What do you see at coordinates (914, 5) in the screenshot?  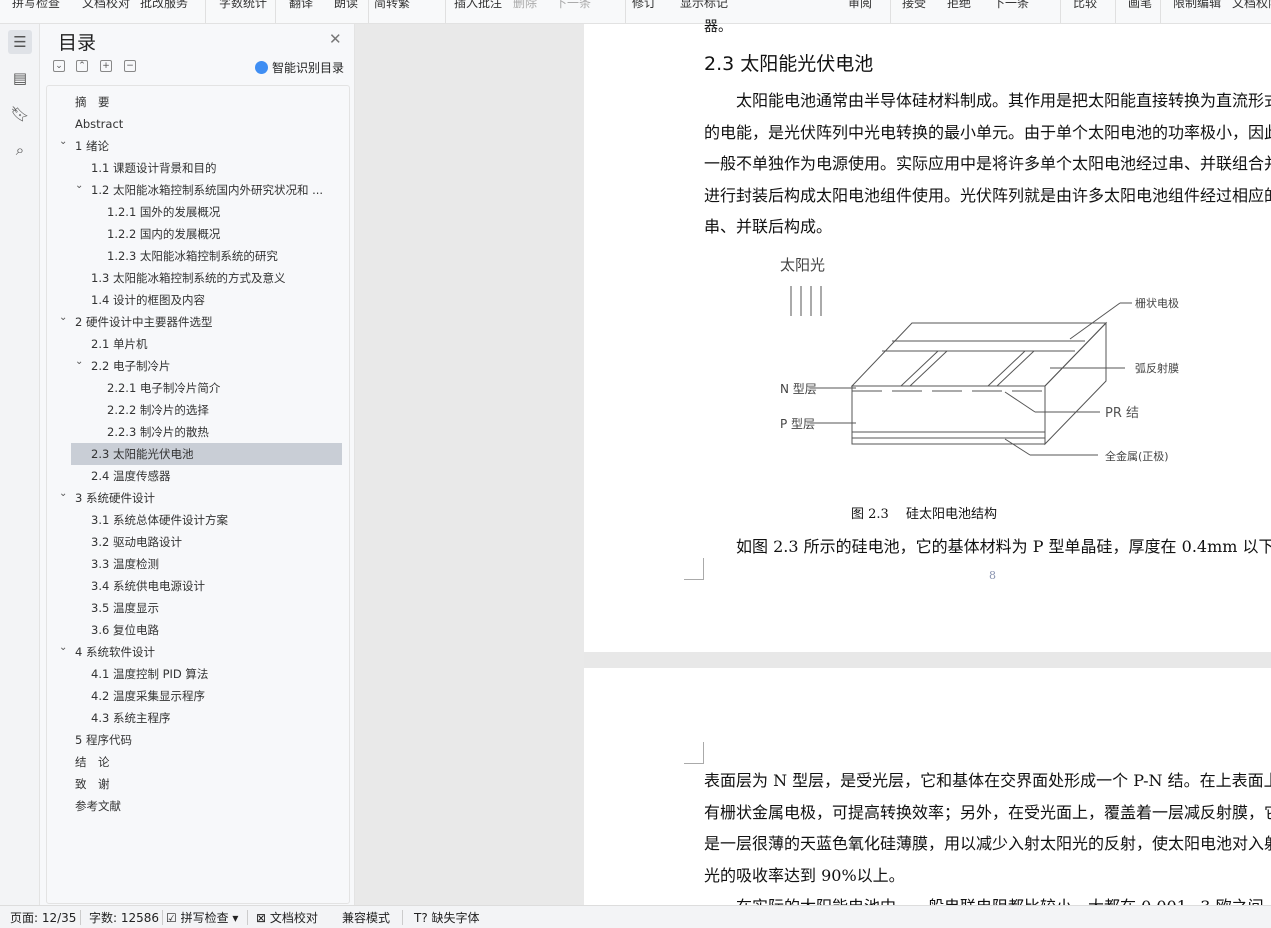 I see `toolbar-button: 接受` at bounding box center [914, 5].